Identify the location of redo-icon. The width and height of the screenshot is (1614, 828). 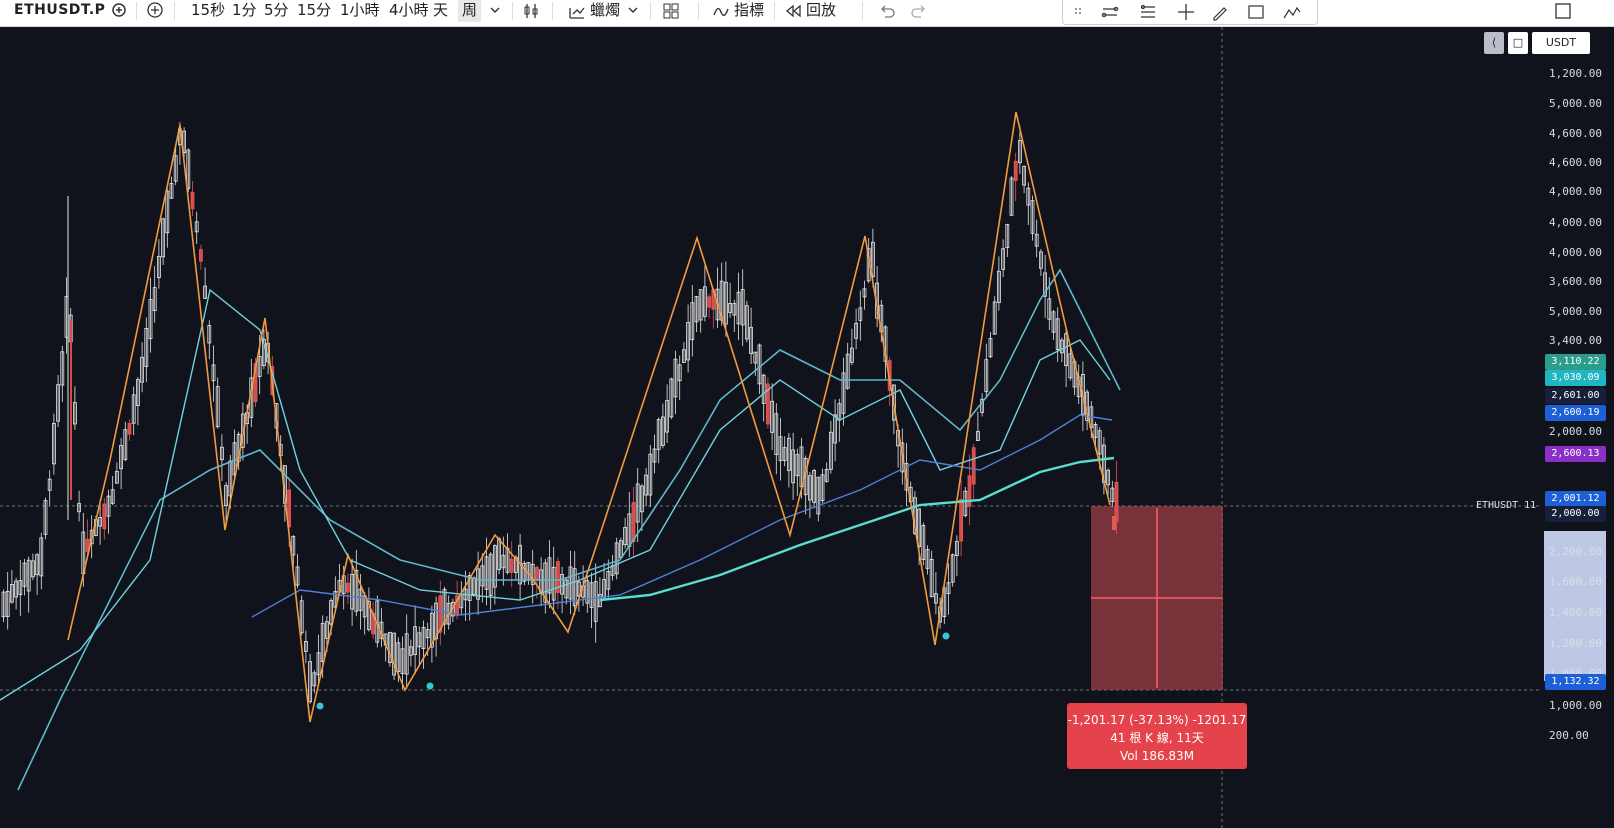
(919, 11).